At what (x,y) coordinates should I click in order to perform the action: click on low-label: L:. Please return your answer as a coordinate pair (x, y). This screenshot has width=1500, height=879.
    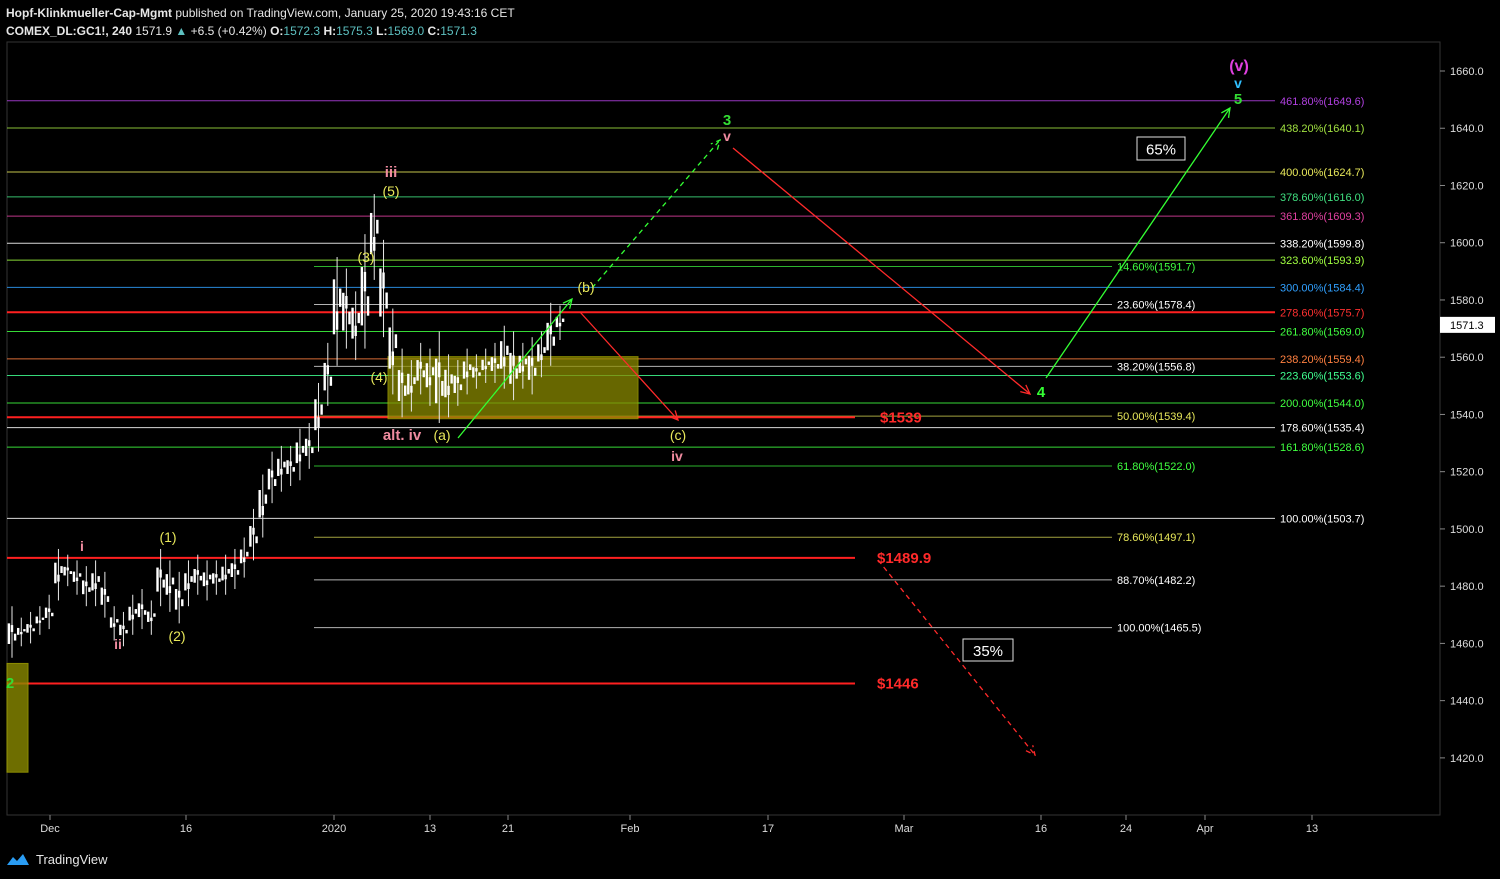
    Looking at the image, I should click on (382, 31).